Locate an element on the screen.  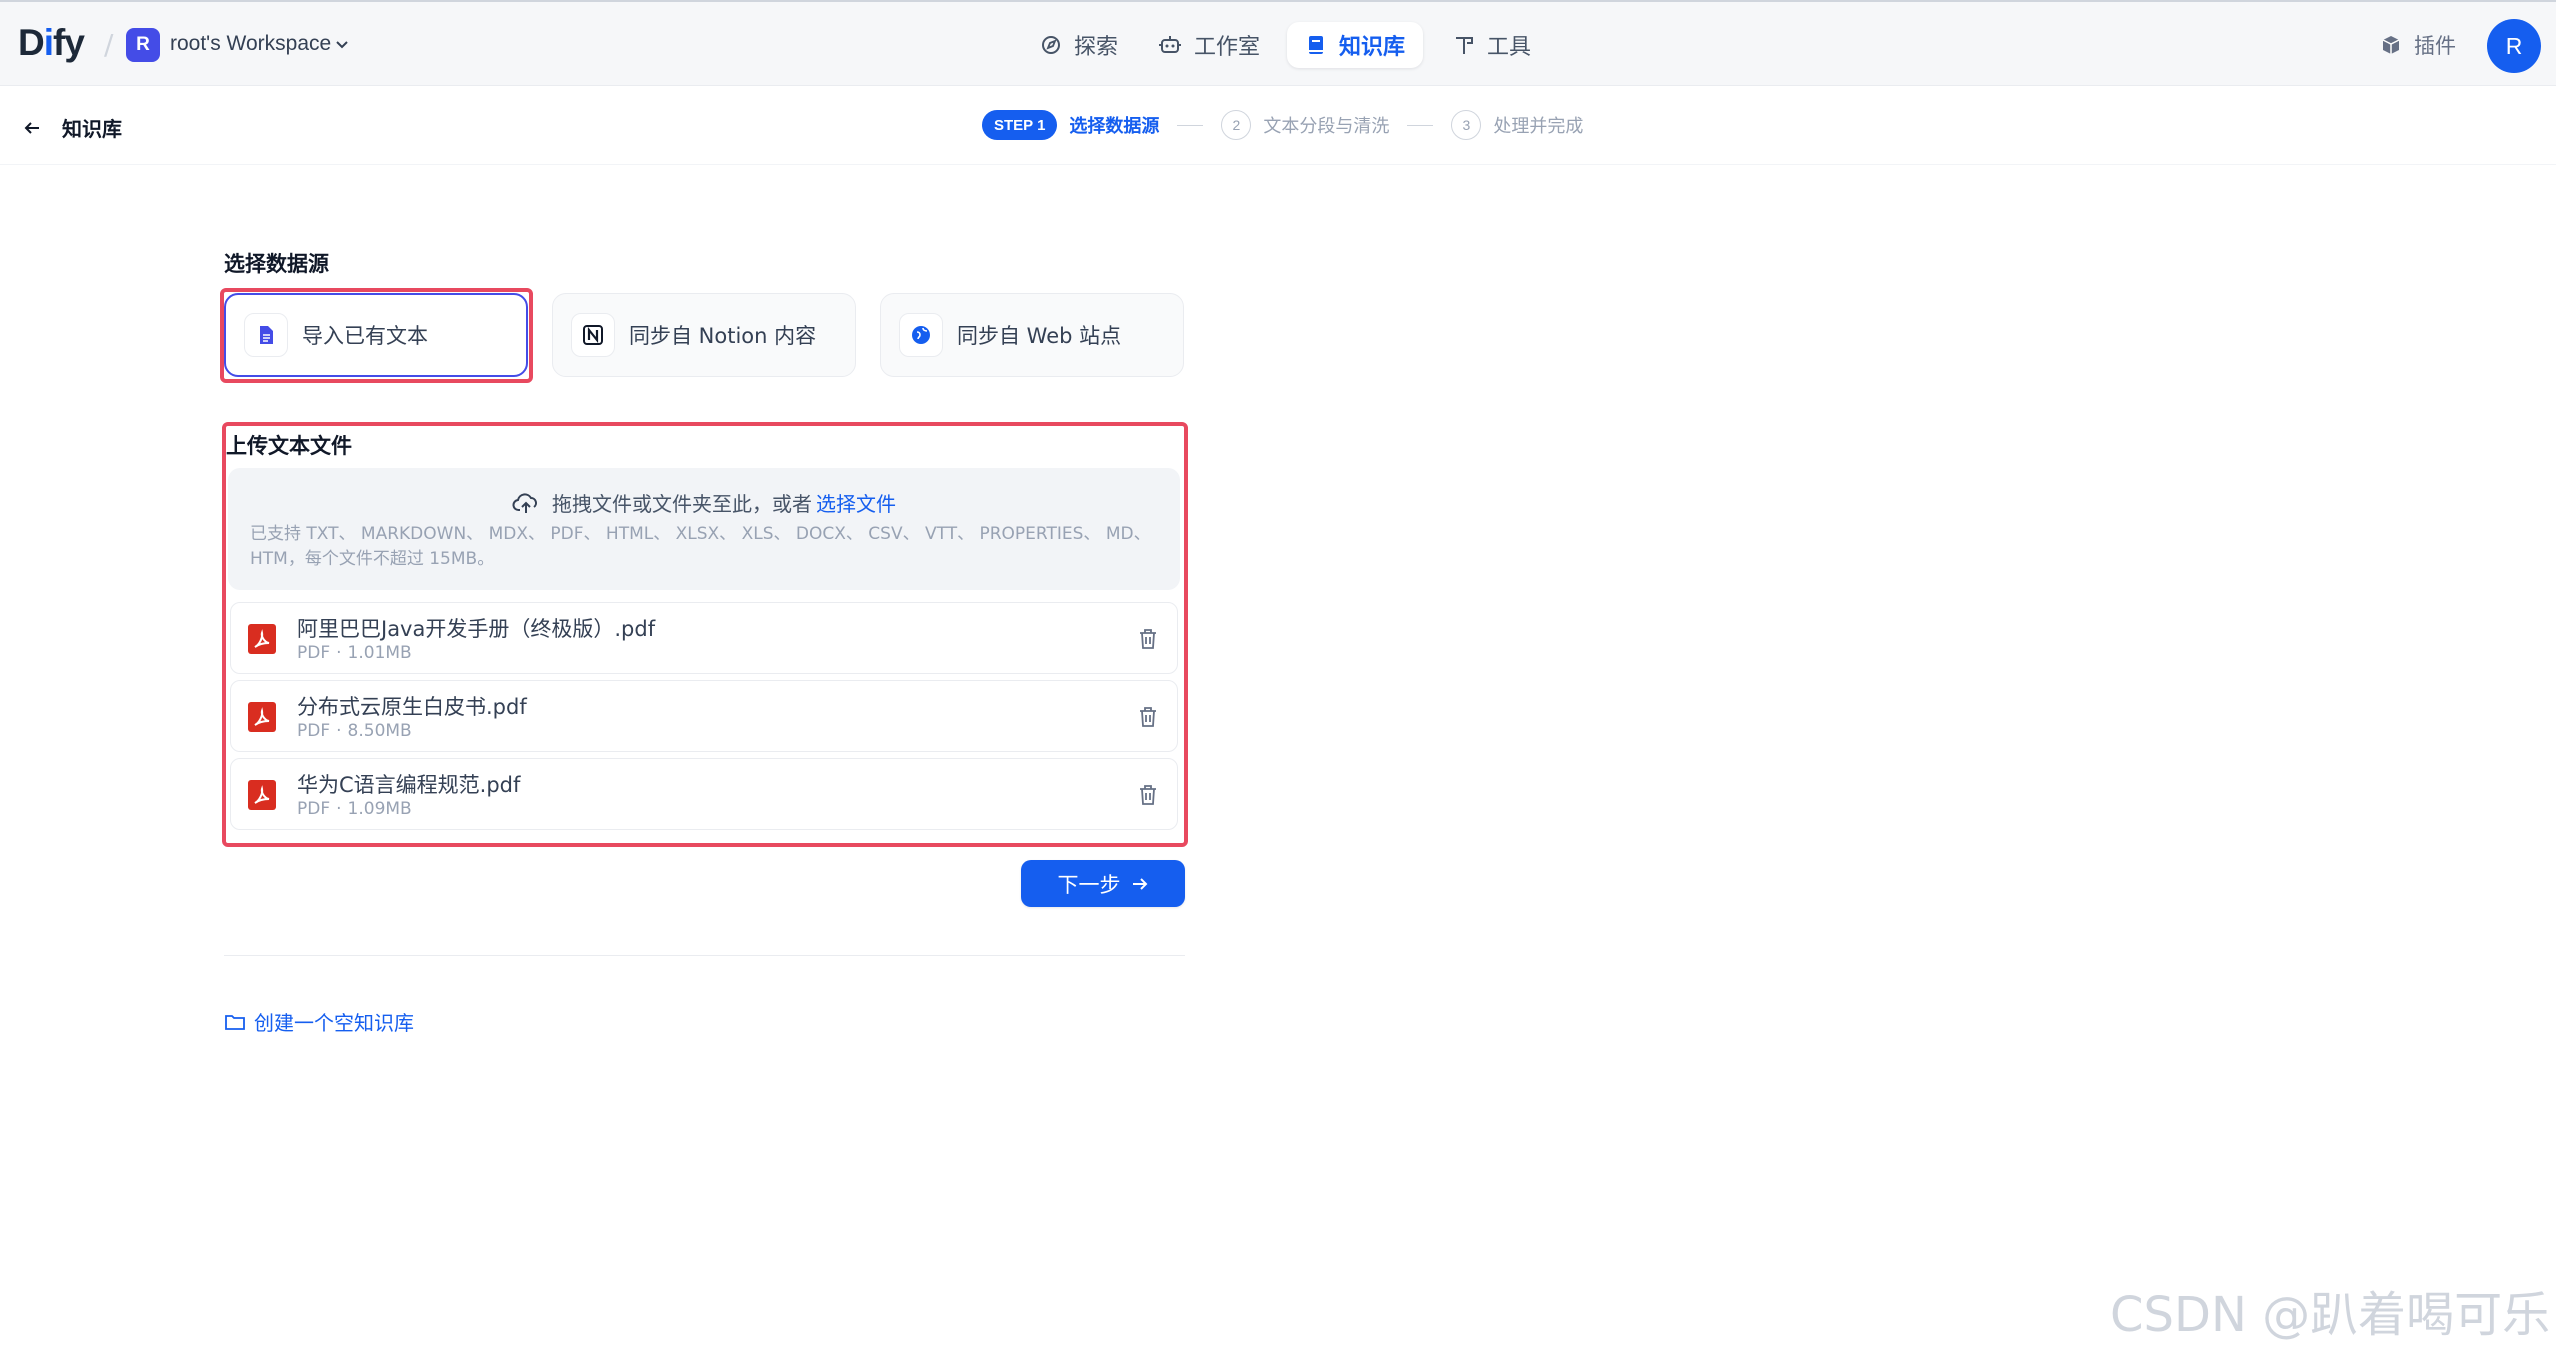
nav-explore-label: 探索 is located at coordinates (1096, 47).